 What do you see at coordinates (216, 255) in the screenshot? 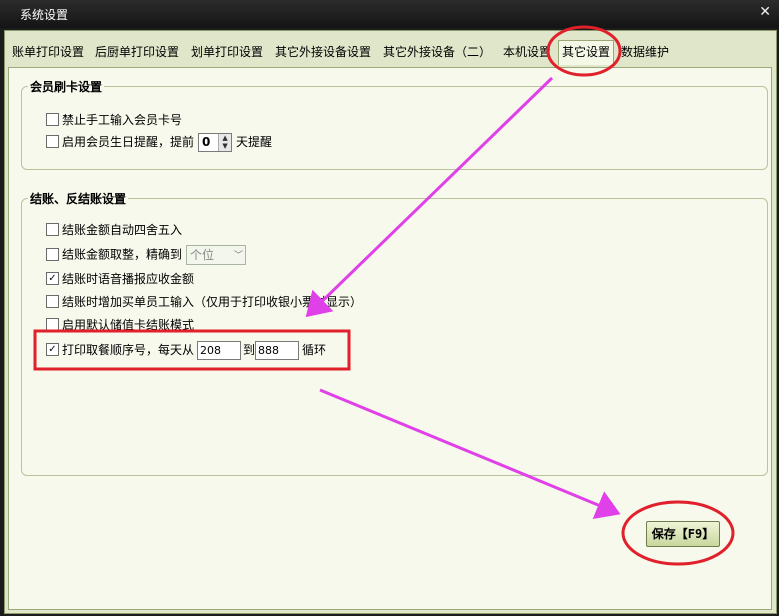
I see `precision-select: 个位 ﹀` at bounding box center [216, 255].